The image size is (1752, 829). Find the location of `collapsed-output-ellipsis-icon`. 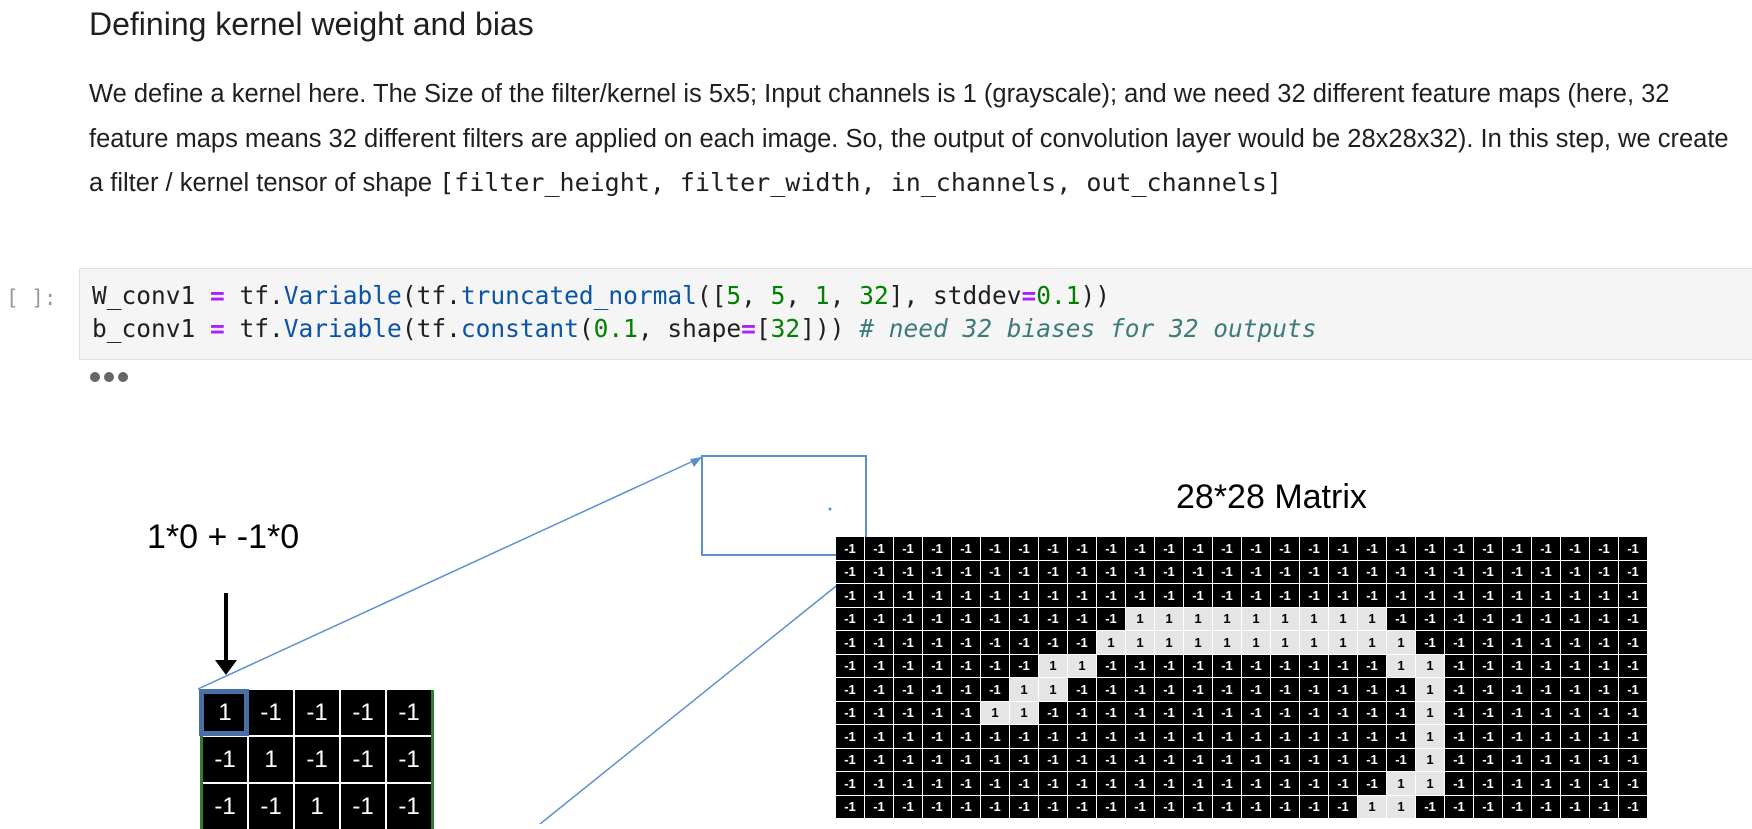

collapsed-output-ellipsis-icon is located at coordinates (109, 377).